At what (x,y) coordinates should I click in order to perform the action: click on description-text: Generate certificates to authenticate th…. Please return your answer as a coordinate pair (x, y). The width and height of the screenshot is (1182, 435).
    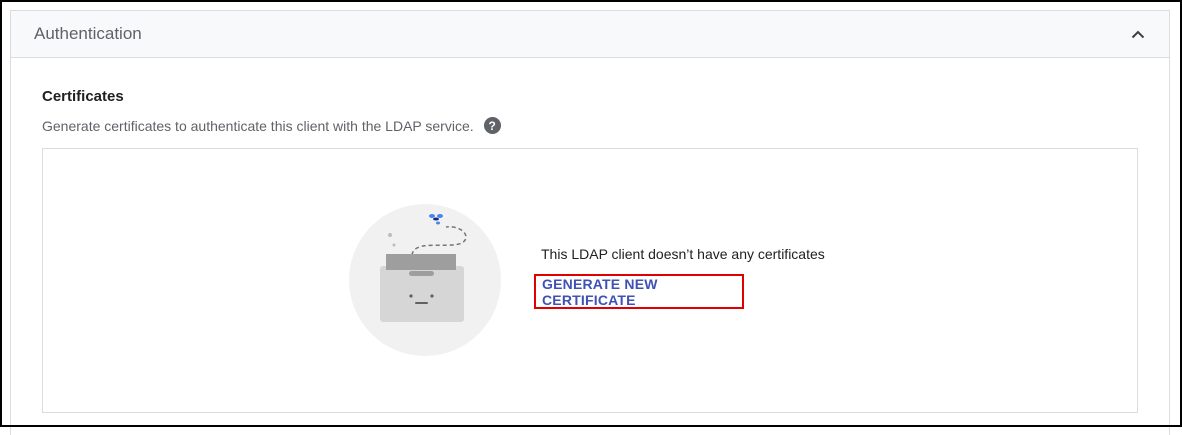
    Looking at the image, I should click on (258, 125).